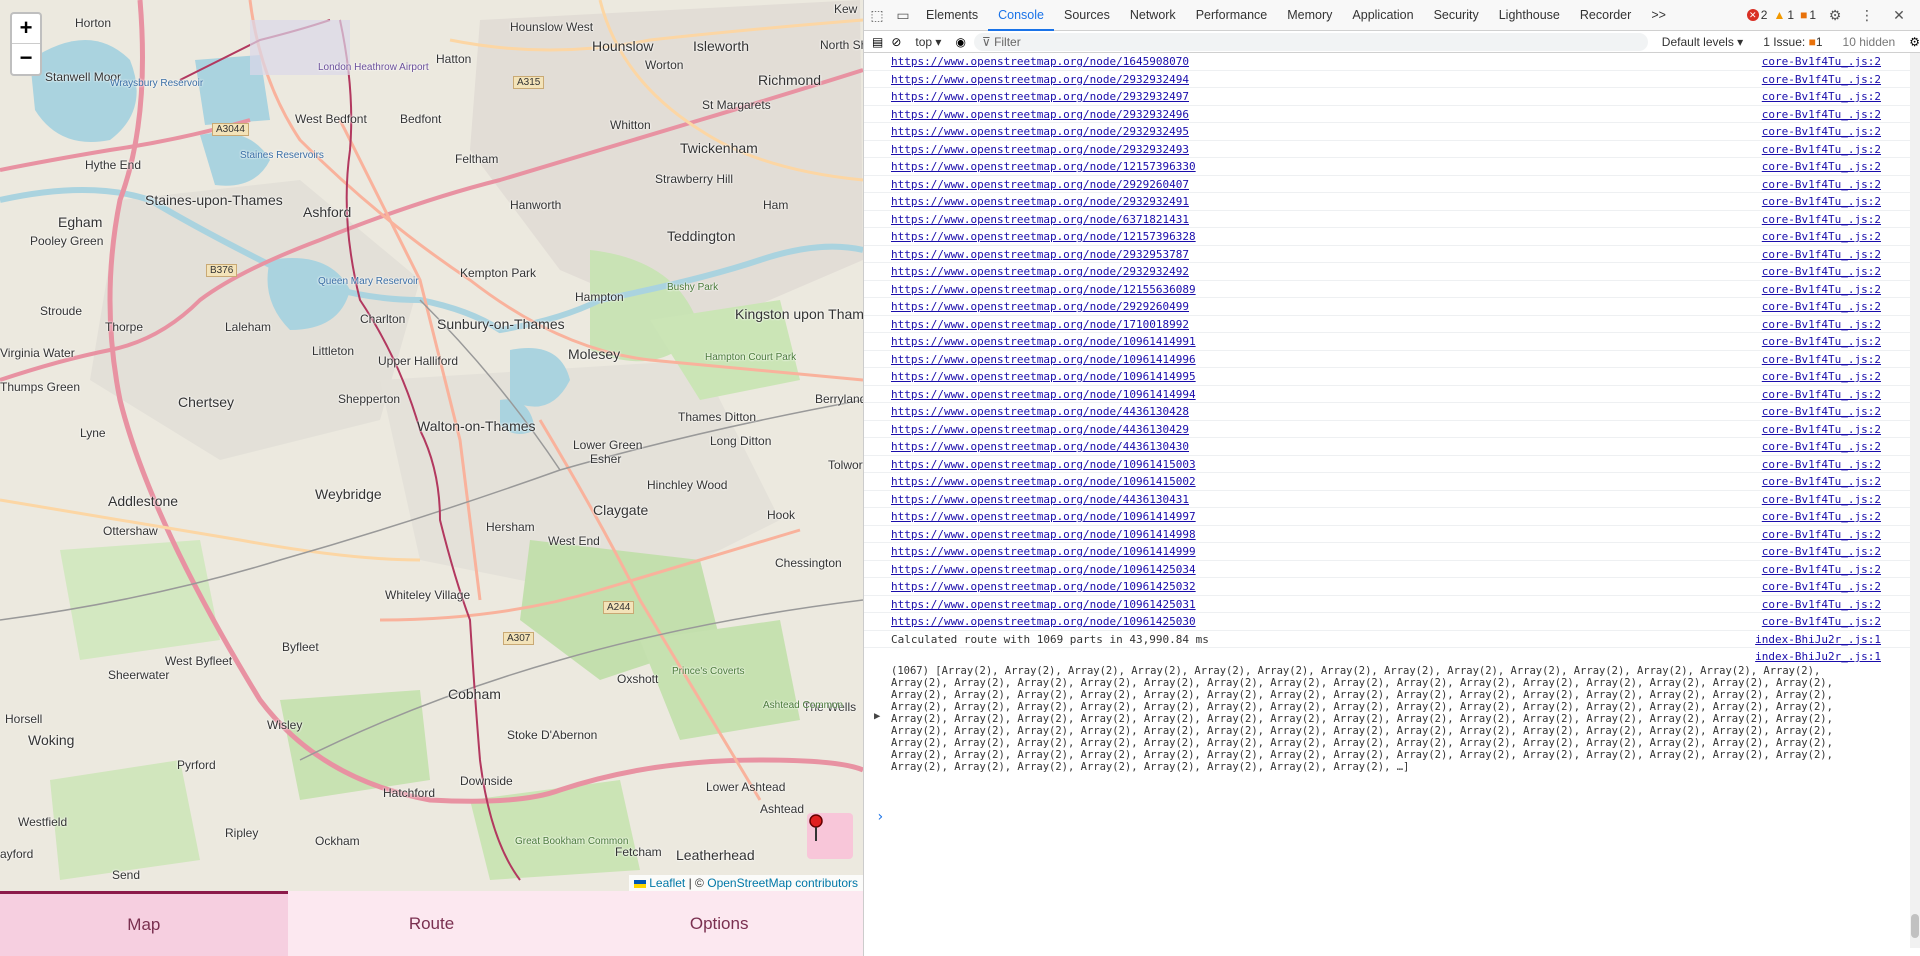  I want to click on scrollbar-thumb, so click(1915, 926).